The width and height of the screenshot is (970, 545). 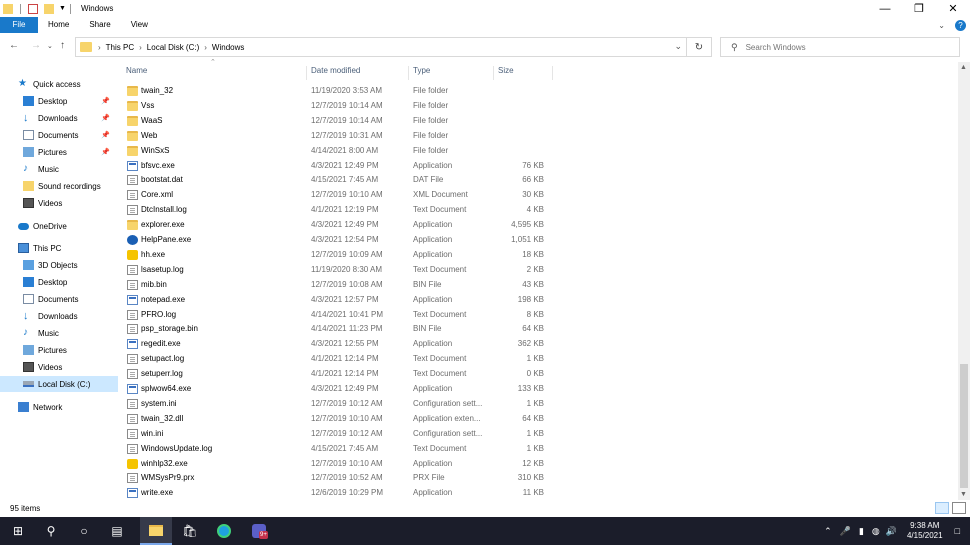 What do you see at coordinates (190, 531) in the screenshot?
I see `store-icon: 🛍` at bounding box center [190, 531].